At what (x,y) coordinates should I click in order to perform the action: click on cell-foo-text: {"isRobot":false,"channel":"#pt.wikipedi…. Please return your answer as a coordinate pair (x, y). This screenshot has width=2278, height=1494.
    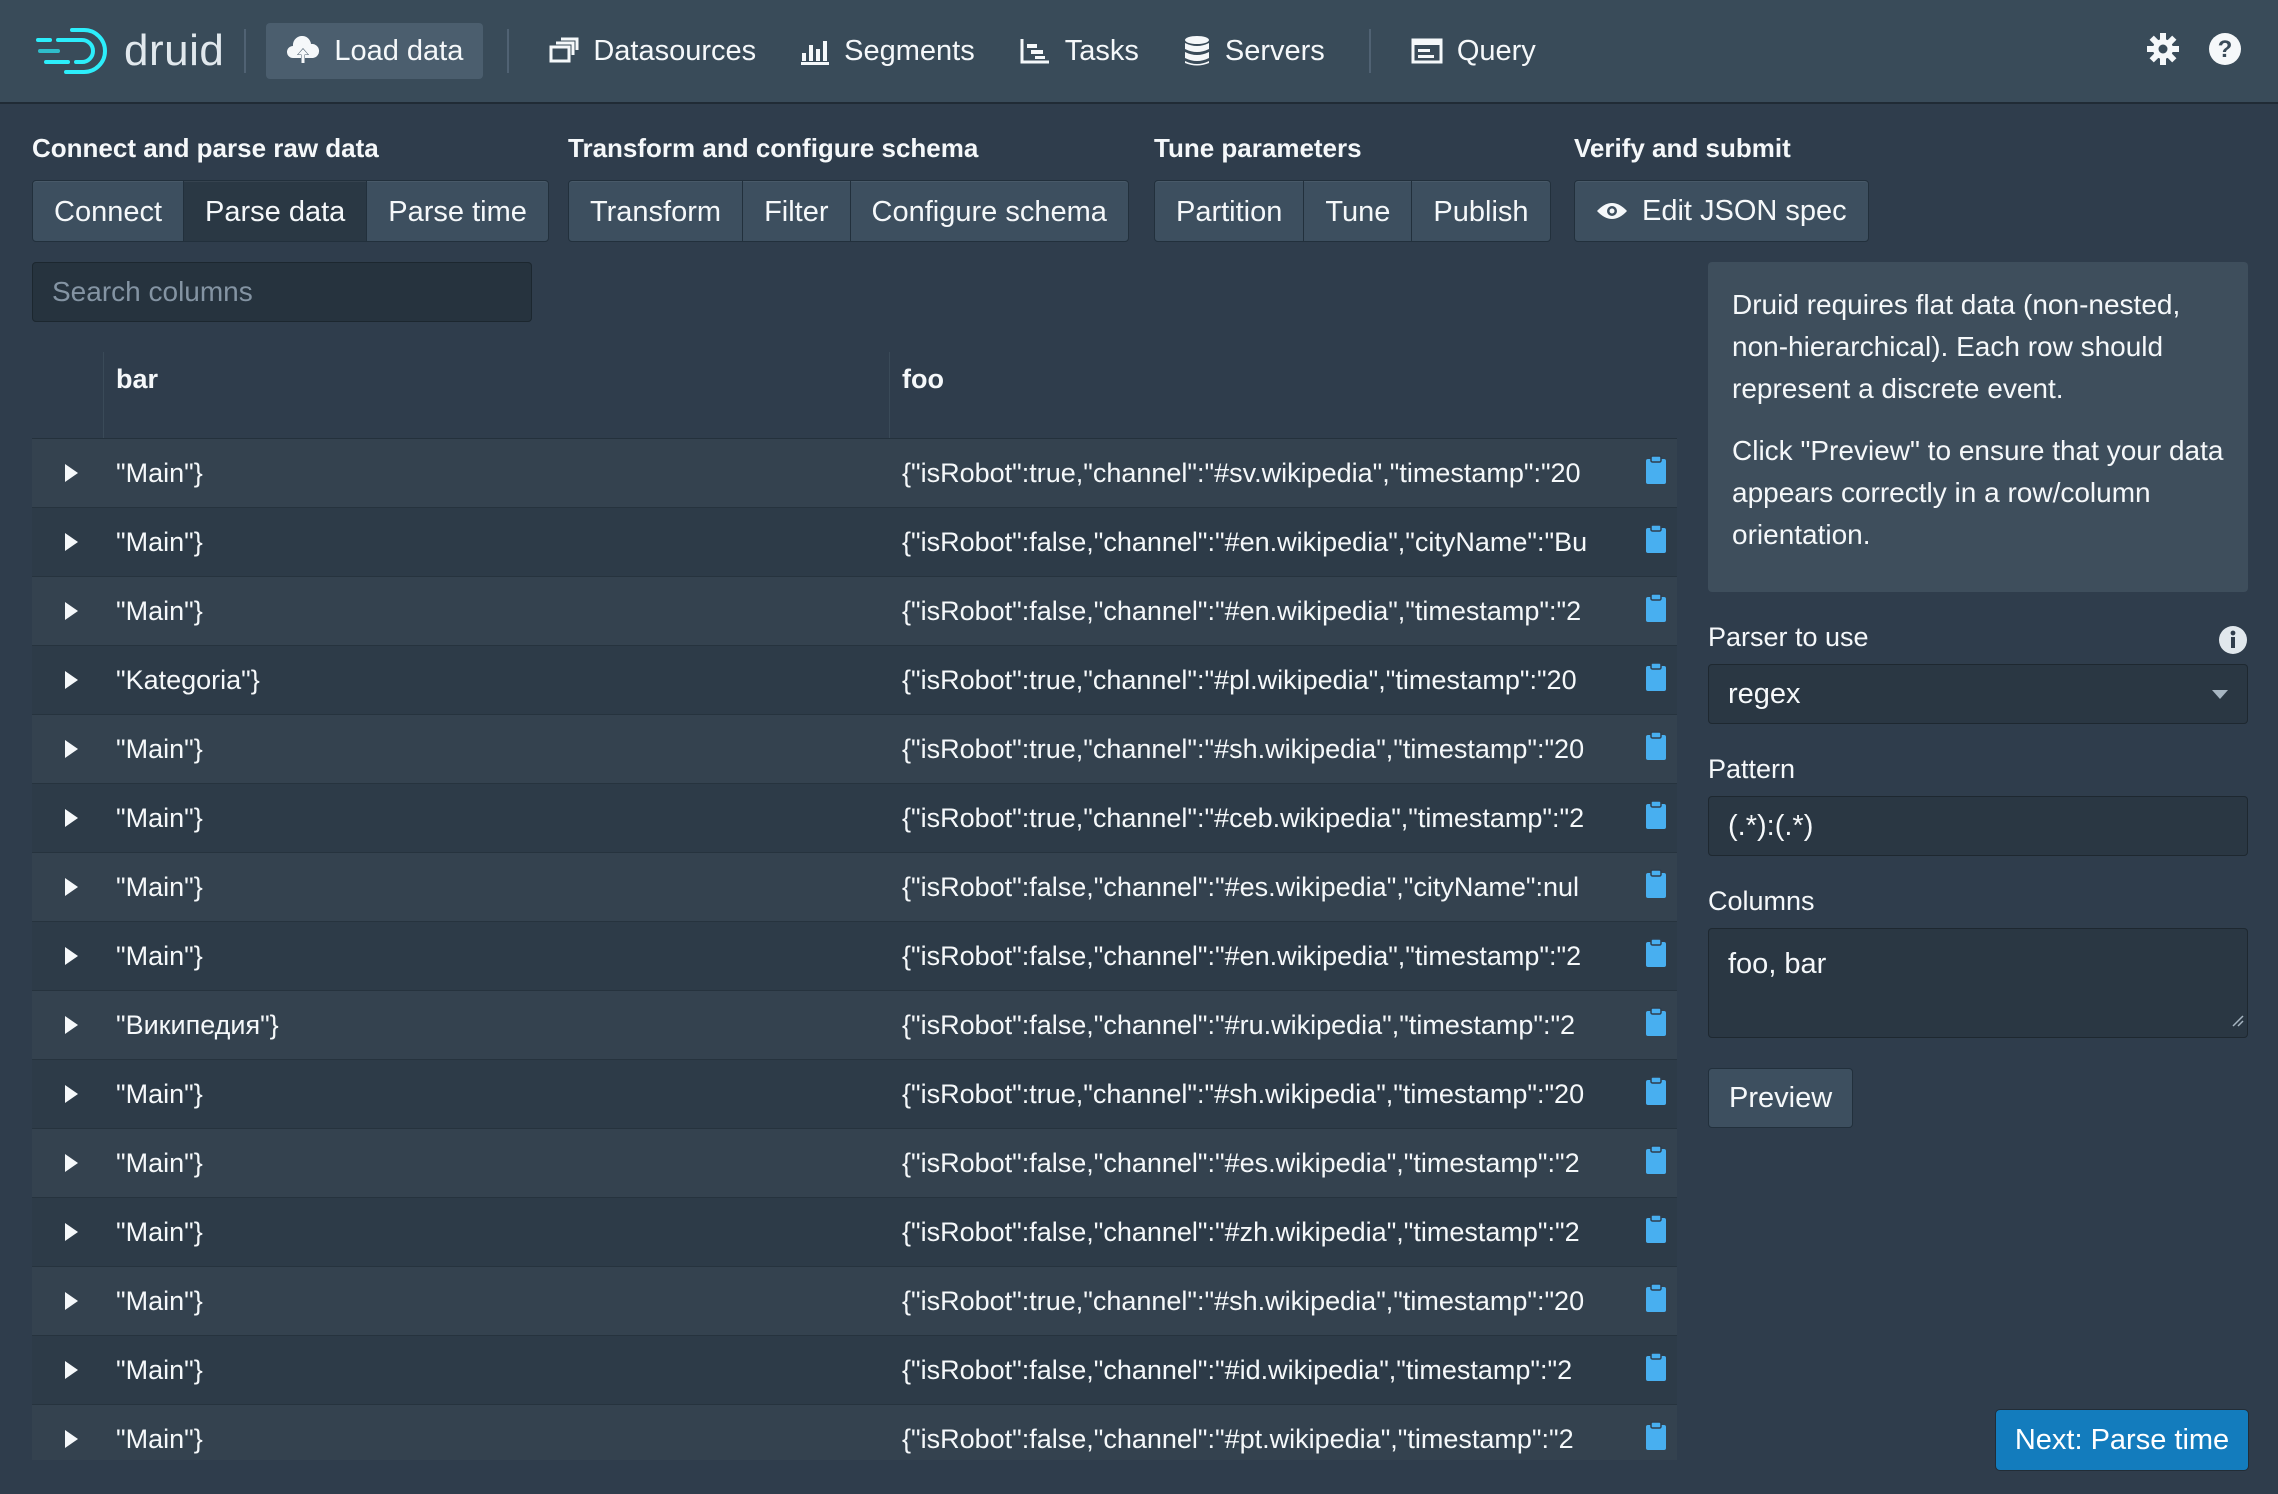
    Looking at the image, I should click on (1238, 1438).